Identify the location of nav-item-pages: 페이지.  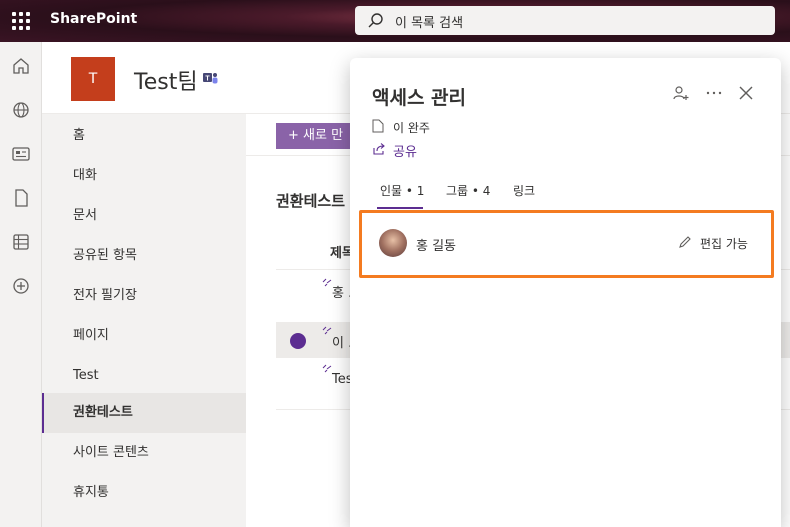
(144, 336).